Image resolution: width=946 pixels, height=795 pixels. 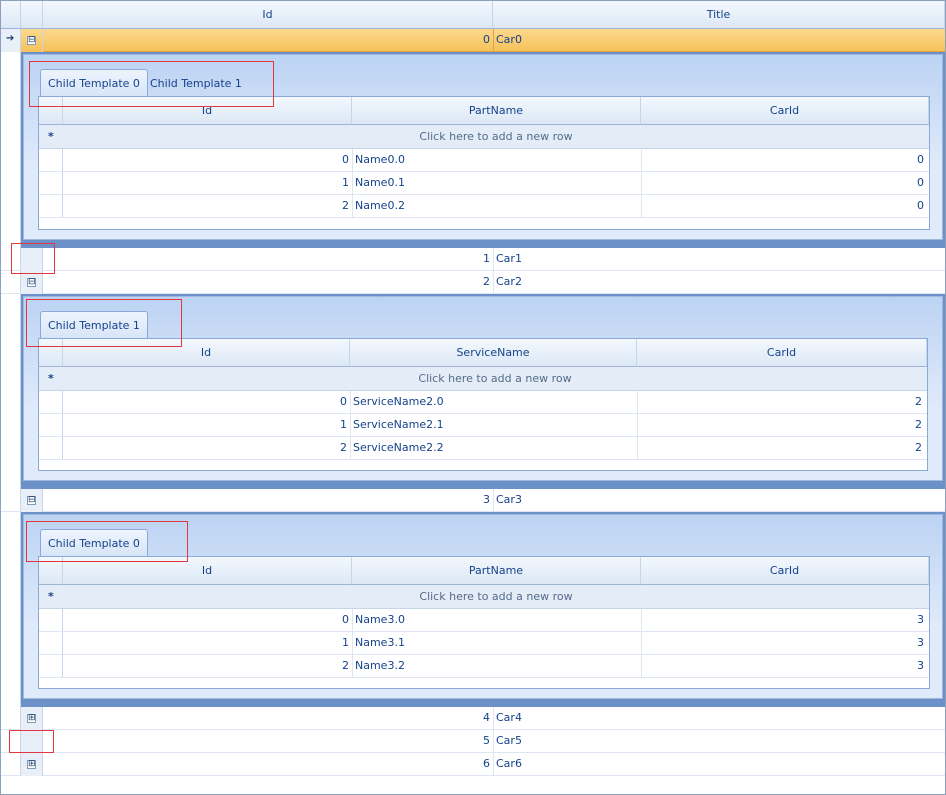 I want to click on cell-partname: Name3.1, so click(x=496, y=643).